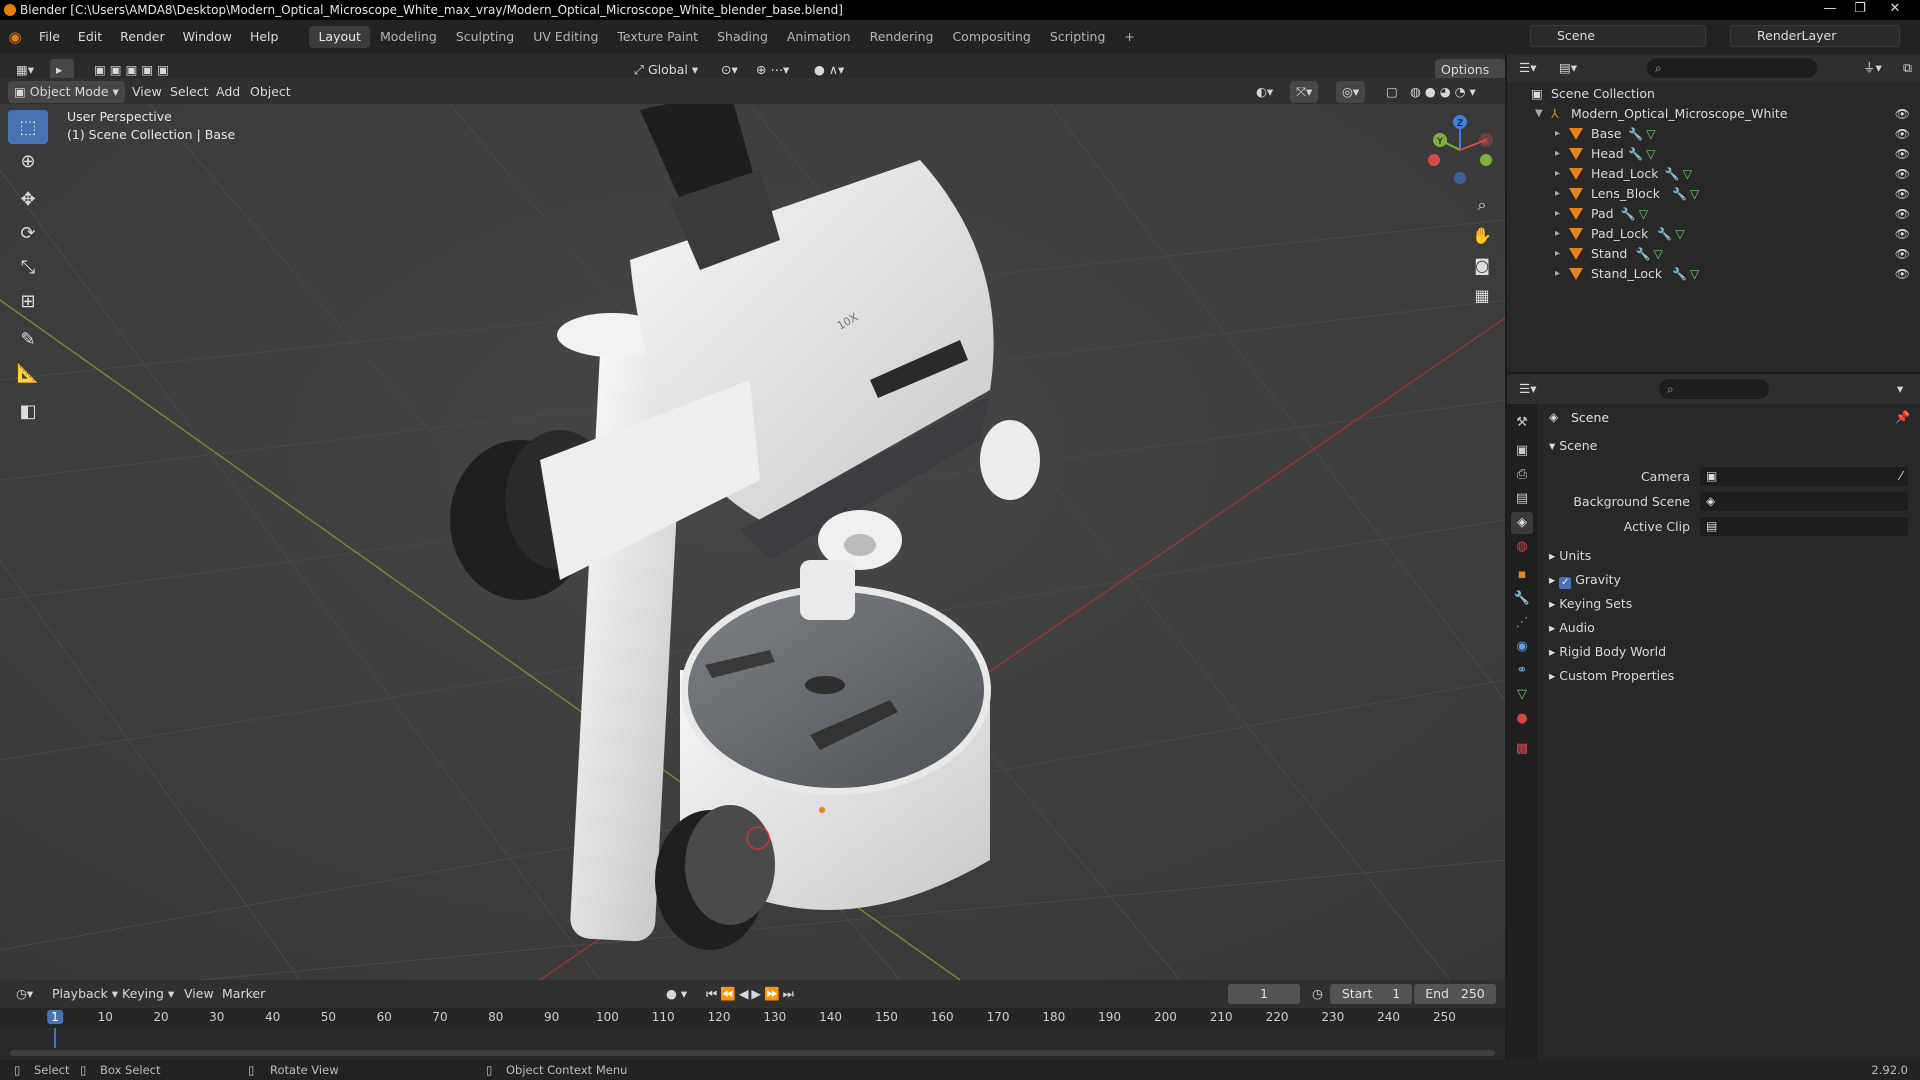 The image size is (1920, 1080). I want to click on zoom-icon: ⌕, so click(1482, 205).